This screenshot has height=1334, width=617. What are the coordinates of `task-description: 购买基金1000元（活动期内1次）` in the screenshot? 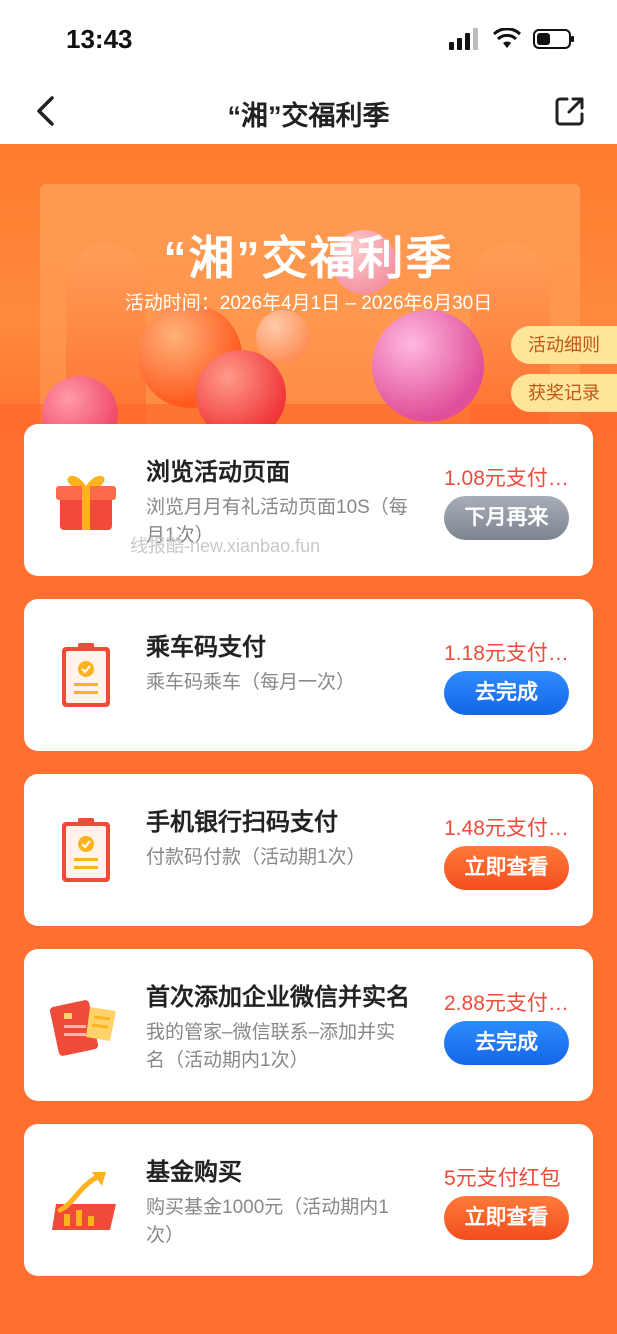 It's located at (267, 1221).